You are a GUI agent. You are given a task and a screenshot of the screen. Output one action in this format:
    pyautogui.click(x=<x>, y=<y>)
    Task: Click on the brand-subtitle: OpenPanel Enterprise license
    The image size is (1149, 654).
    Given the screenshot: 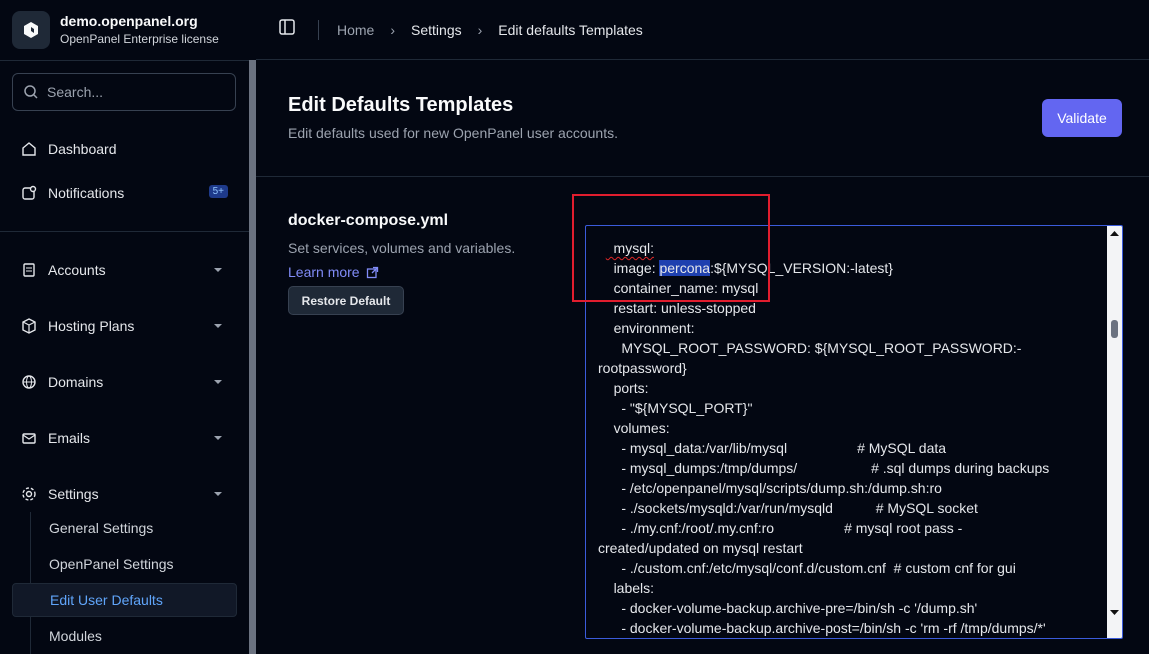 What is the action you would take?
    pyautogui.click(x=139, y=39)
    